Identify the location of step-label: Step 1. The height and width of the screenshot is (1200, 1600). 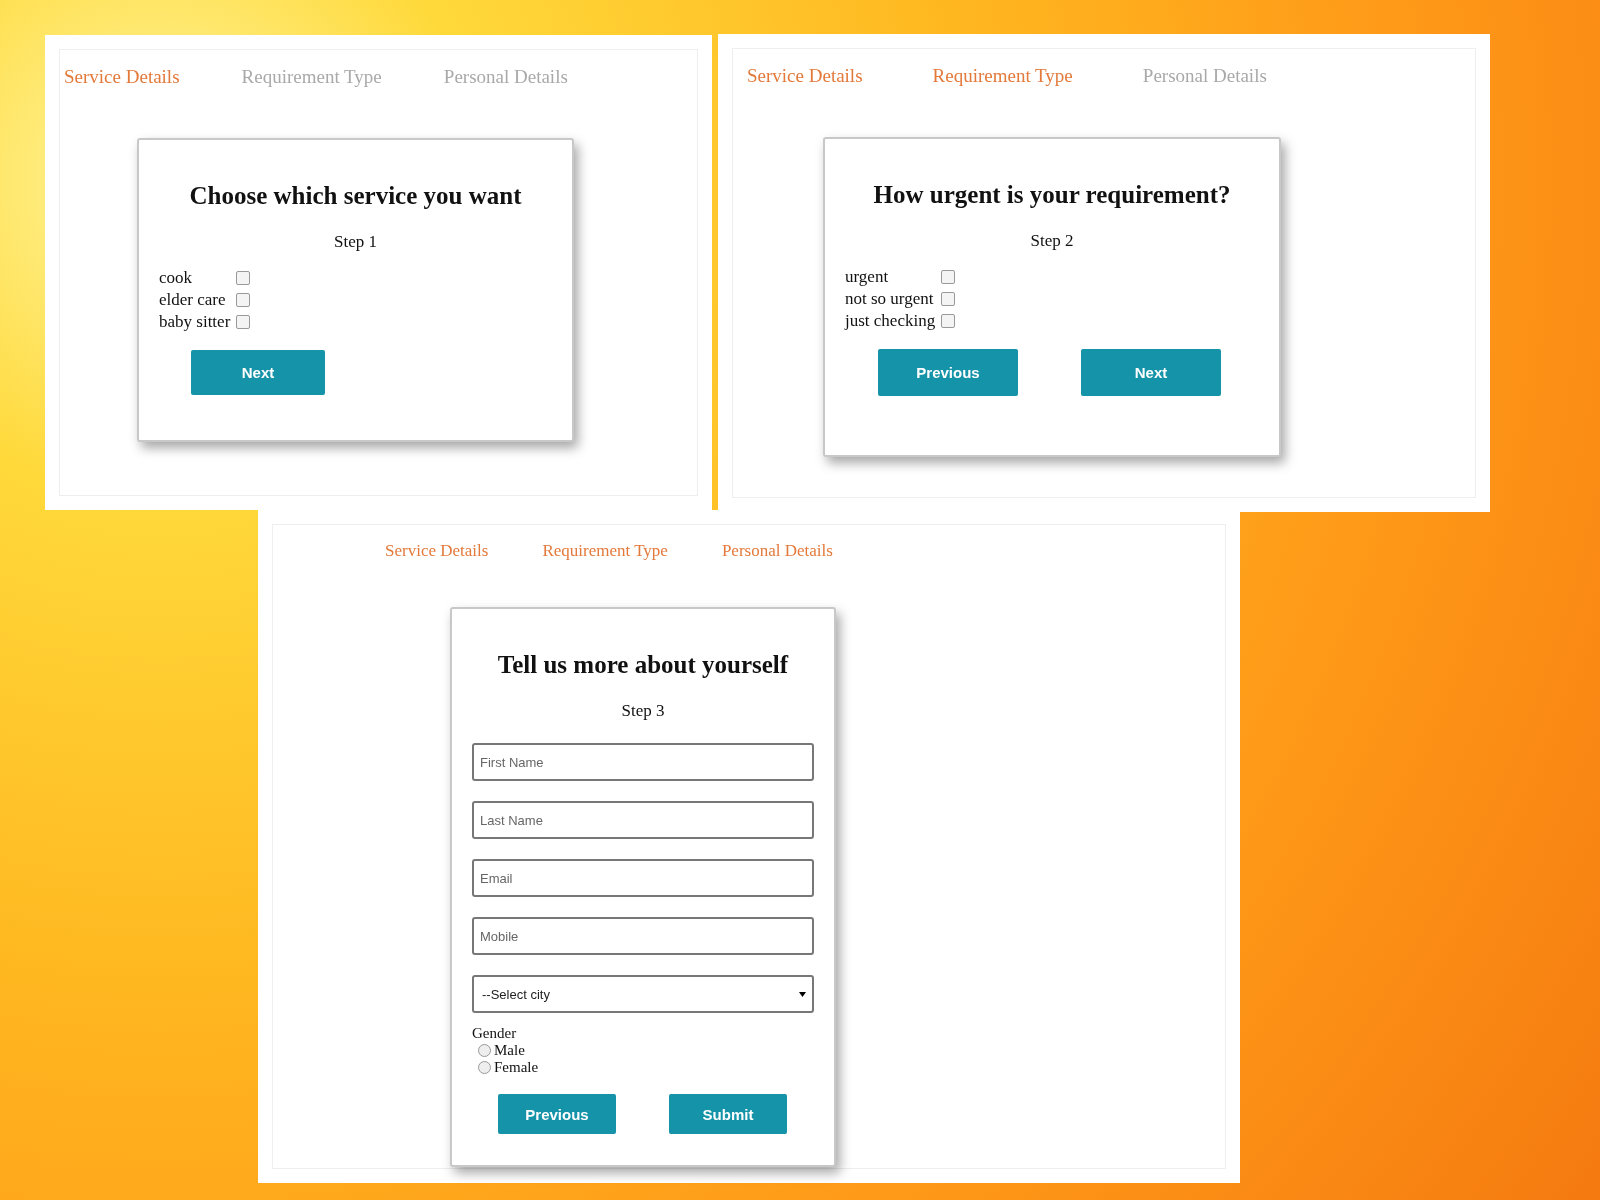
(355, 242).